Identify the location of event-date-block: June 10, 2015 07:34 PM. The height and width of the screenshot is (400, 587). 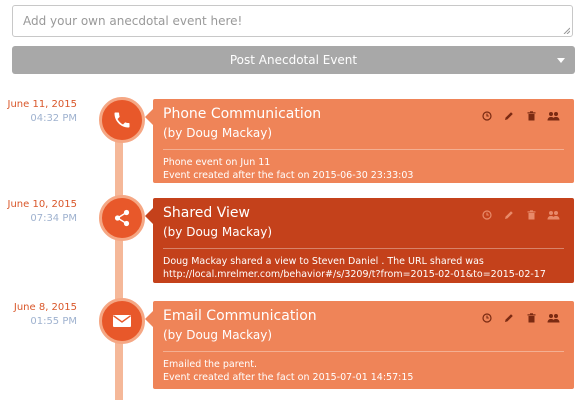
(39, 212).